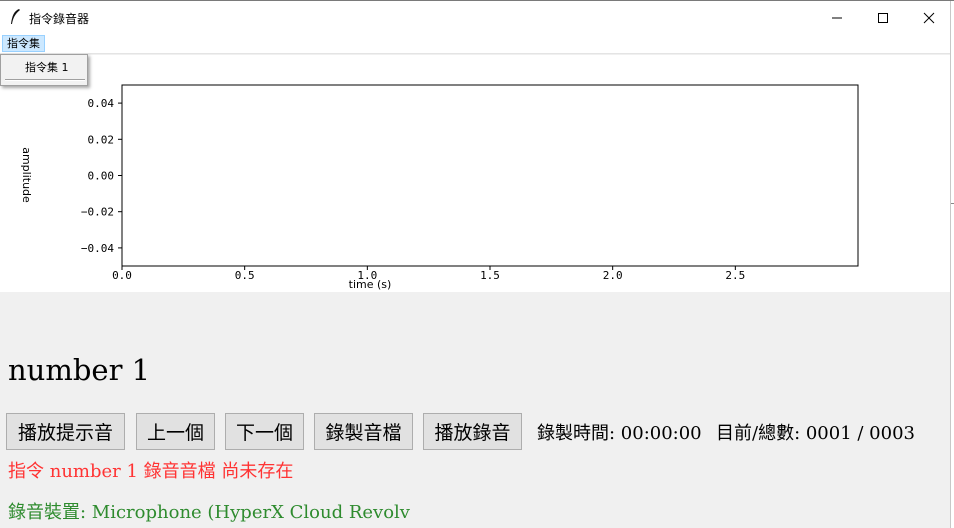  What do you see at coordinates (97, 212) in the screenshot?
I see `y-tick-label: −0.02` at bounding box center [97, 212].